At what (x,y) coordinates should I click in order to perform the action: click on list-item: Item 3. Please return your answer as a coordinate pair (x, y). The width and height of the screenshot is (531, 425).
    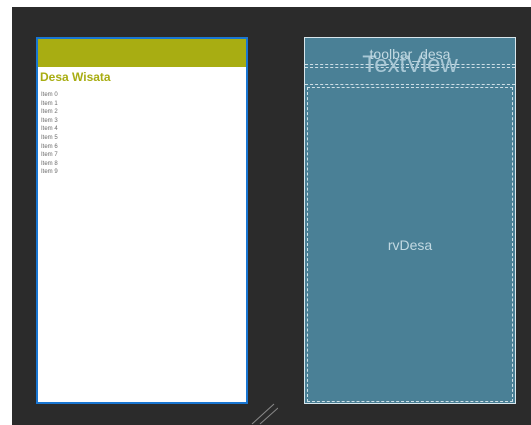
    Looking at the image, I should click on (49, 120).